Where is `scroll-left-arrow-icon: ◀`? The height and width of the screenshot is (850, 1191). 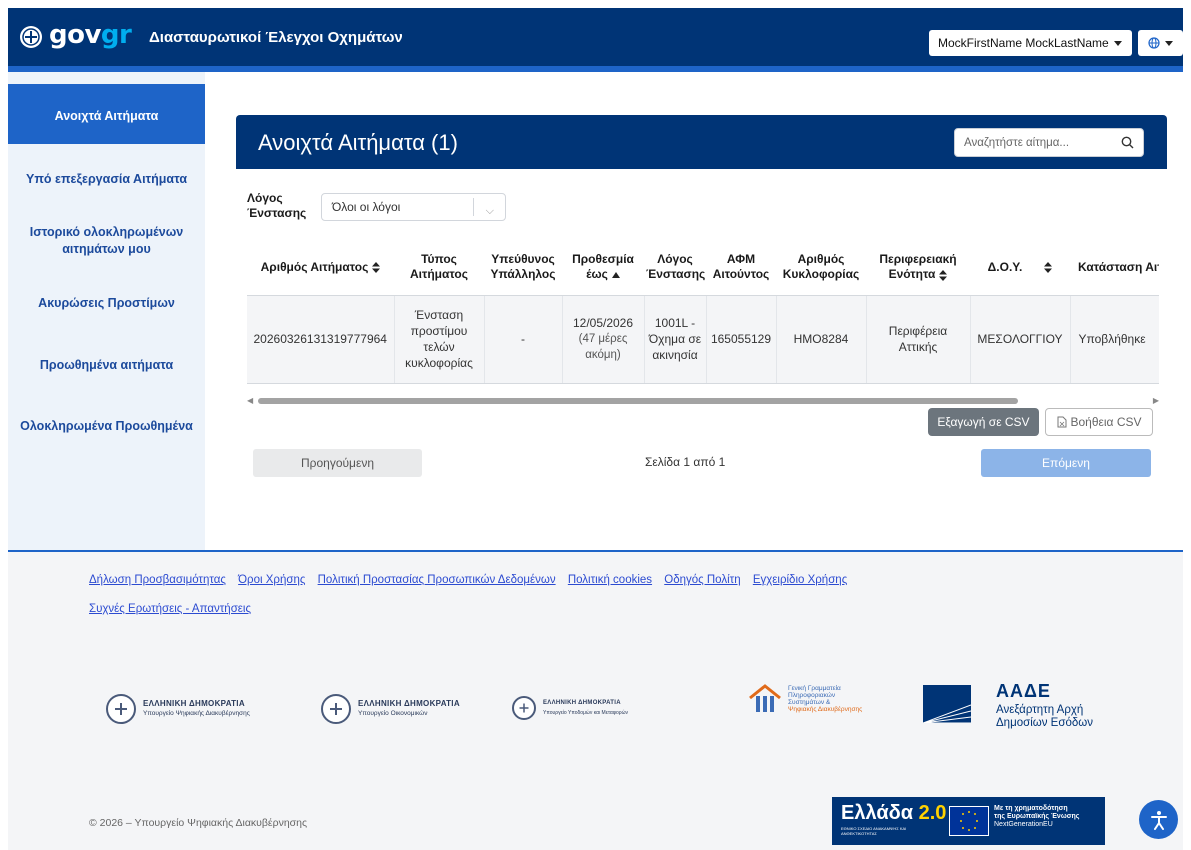
scroll-left-arrow-icon: ◀ is located at coordinates (250, 400).